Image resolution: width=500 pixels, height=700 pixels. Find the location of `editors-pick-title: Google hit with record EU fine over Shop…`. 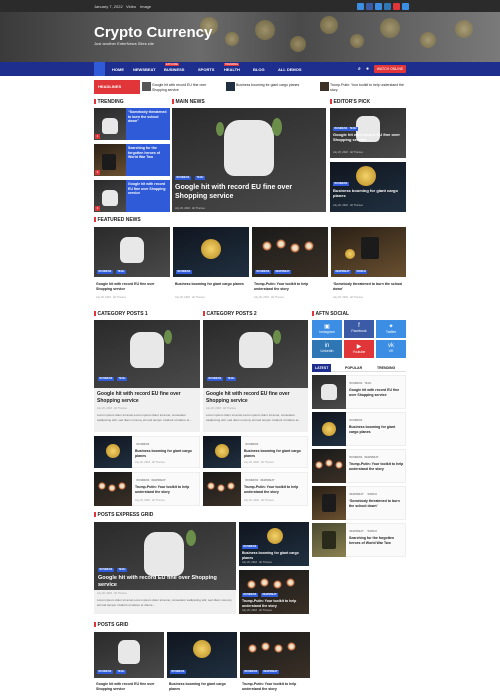

editors-pick-title: Google hit with record EU fine over Shop… is located at coordinates (369, 137).